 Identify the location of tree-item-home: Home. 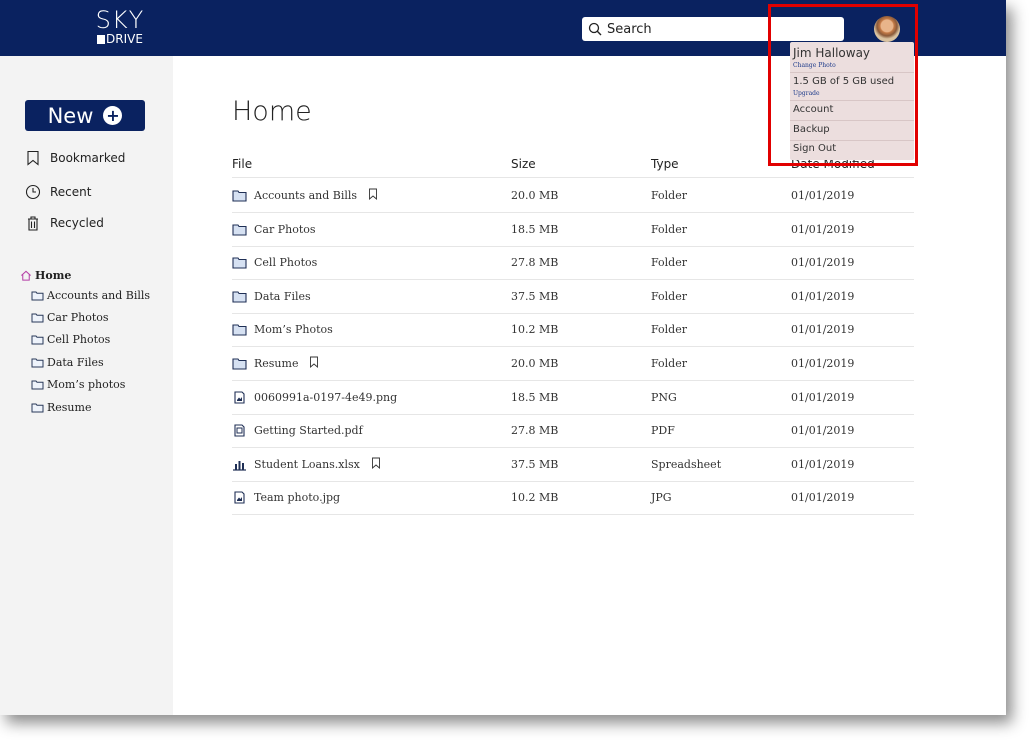
(45, 275).